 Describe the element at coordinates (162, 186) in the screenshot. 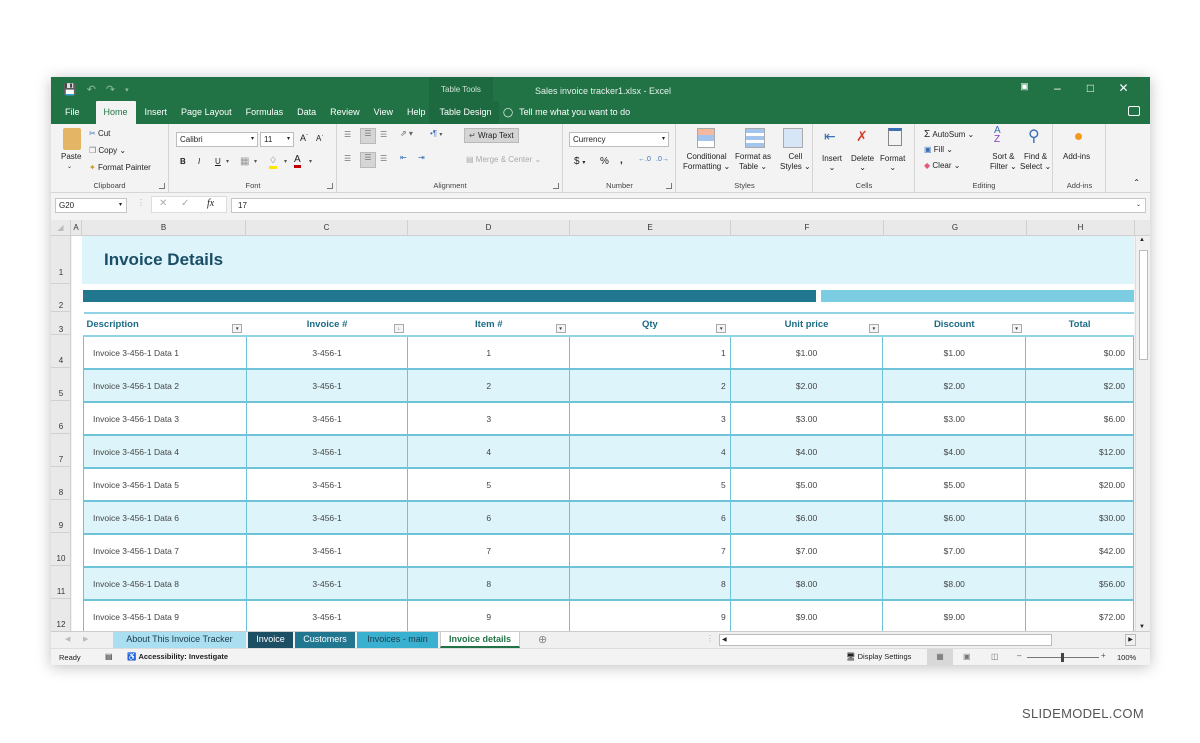

I see `clipboard-launcher-icon` at that location.